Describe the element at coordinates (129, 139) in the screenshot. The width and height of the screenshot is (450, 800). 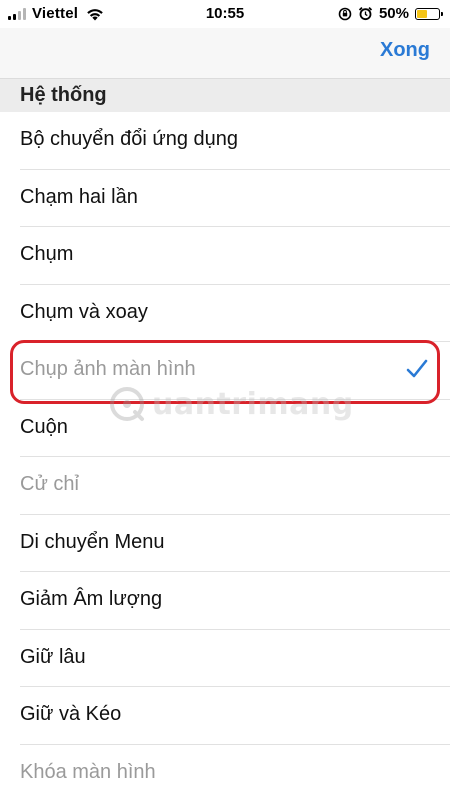
I see `list-item-label: Bộ chuyển đổi ứng dụng` at that location.